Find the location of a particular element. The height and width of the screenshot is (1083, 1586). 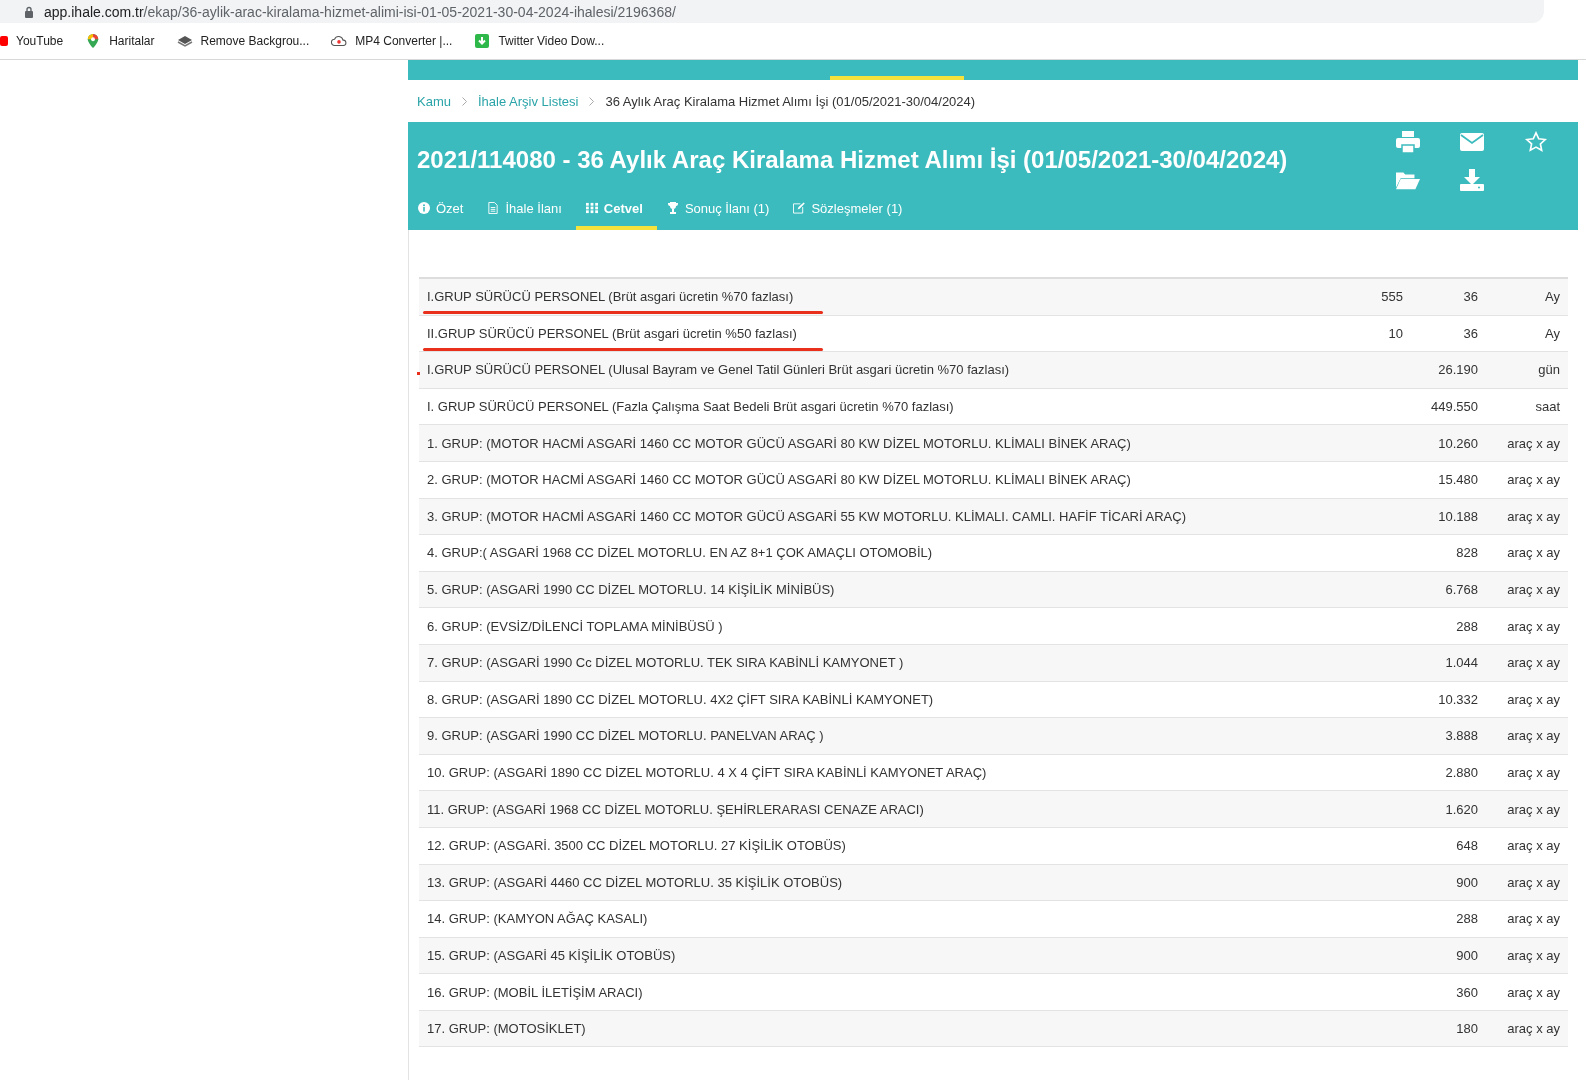

download-button is located at coordinates (1472, 180).